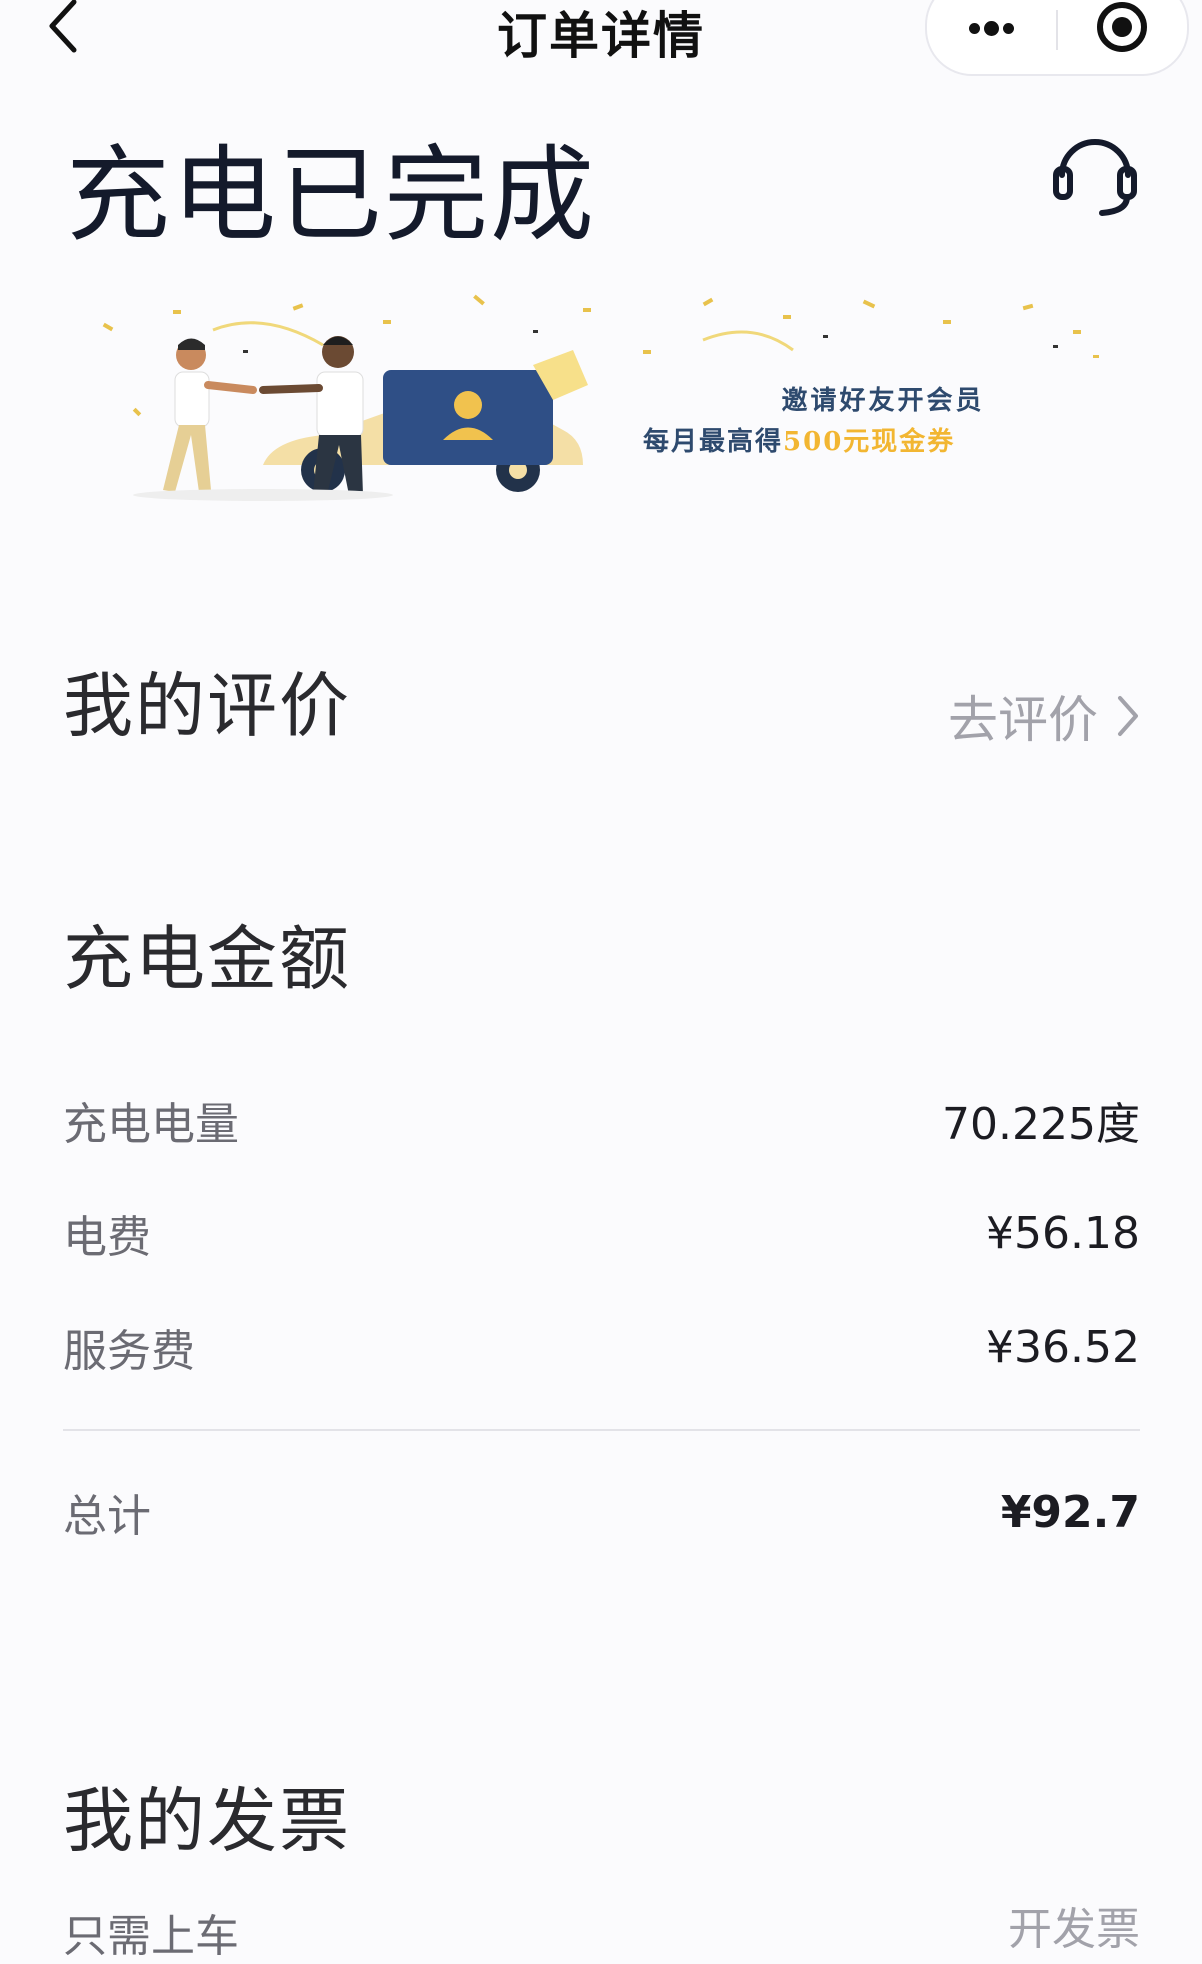 The height and width of the screenshot is (1964, 1202). What do you see at coordinates (1057, 30) in the screenshot?
I see `capsule-divider` at bounding box center [1057, 30].